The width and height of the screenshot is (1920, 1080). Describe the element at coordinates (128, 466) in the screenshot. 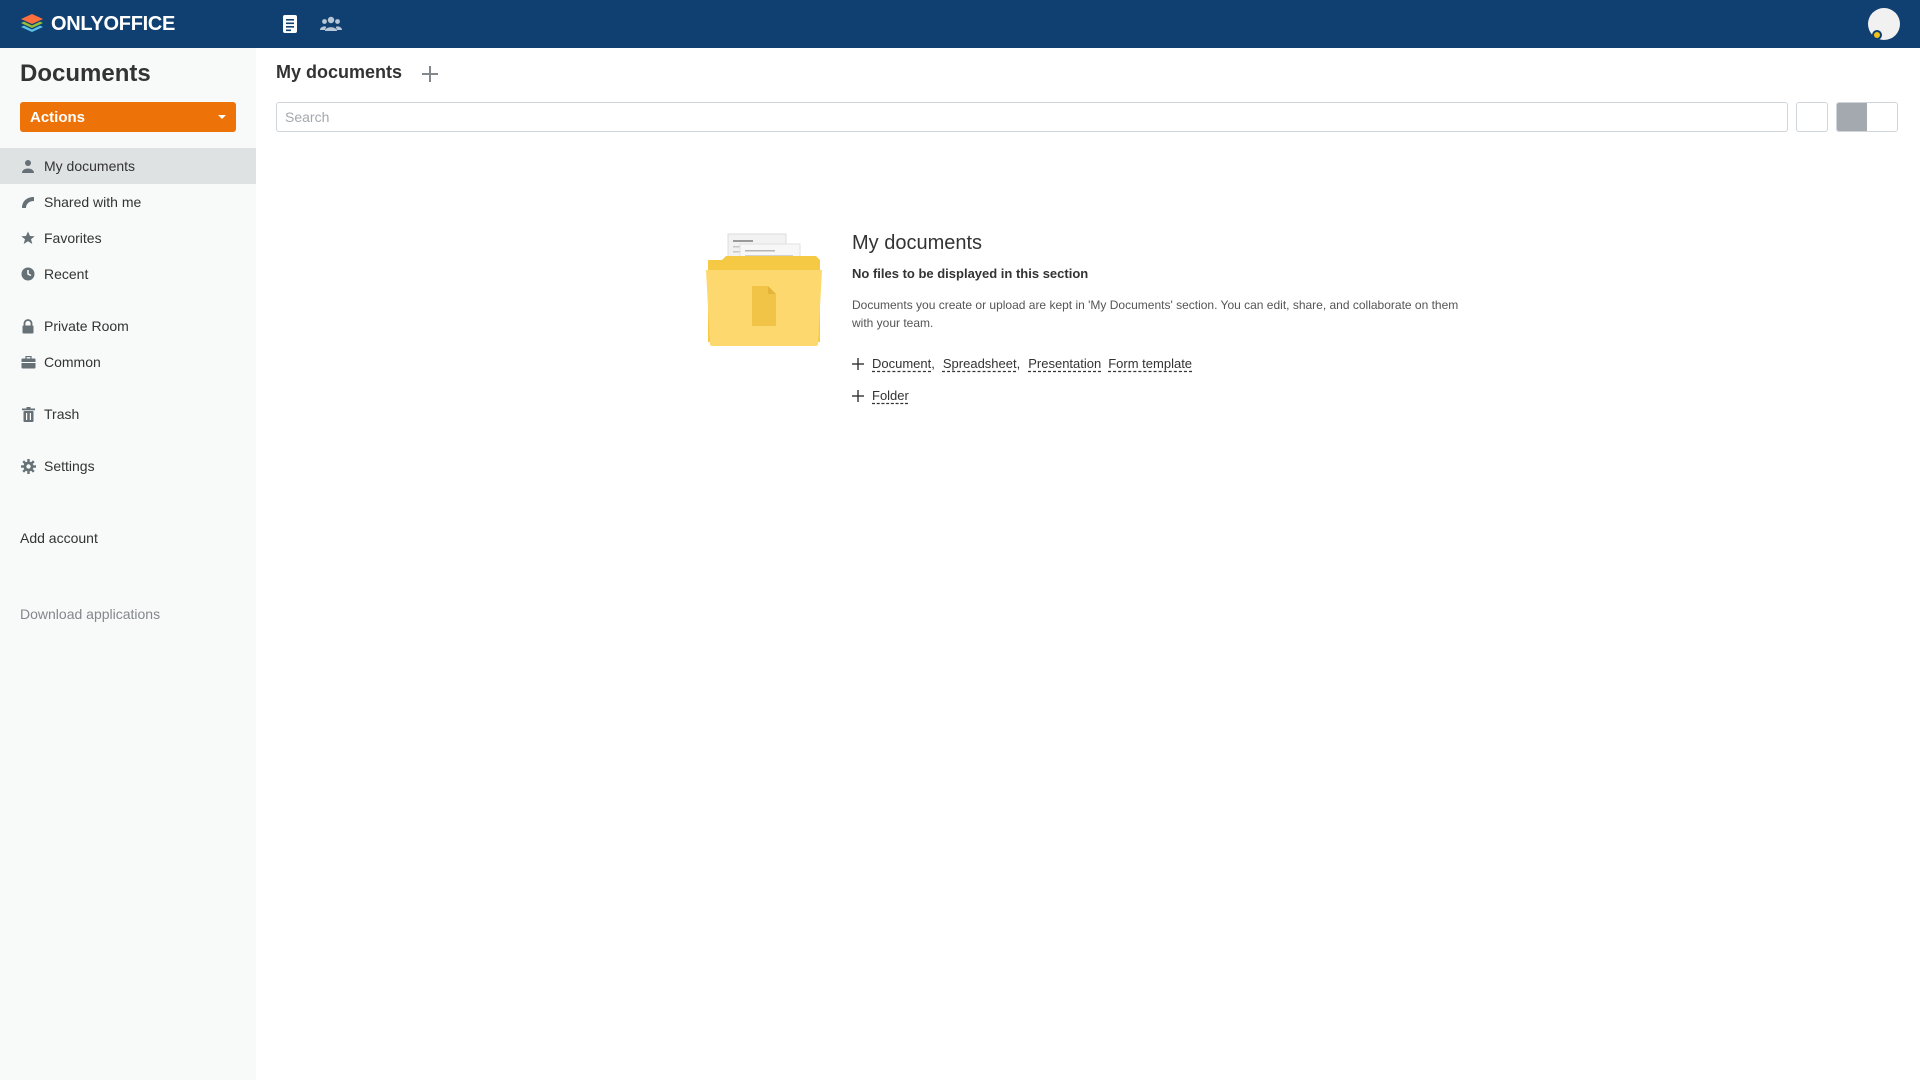

I see `sidebar-item-settings: Settings` at that location.